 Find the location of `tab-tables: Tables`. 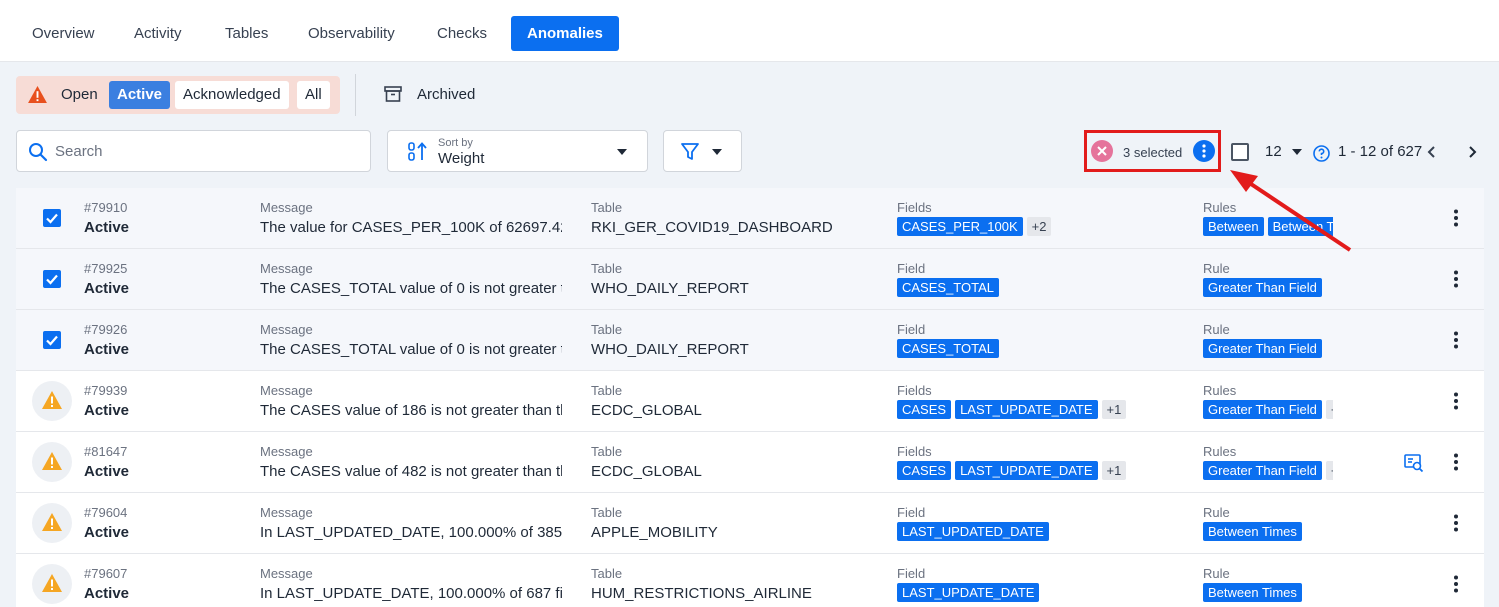

tab-tables: Tables is located at coordinates (246, 33).